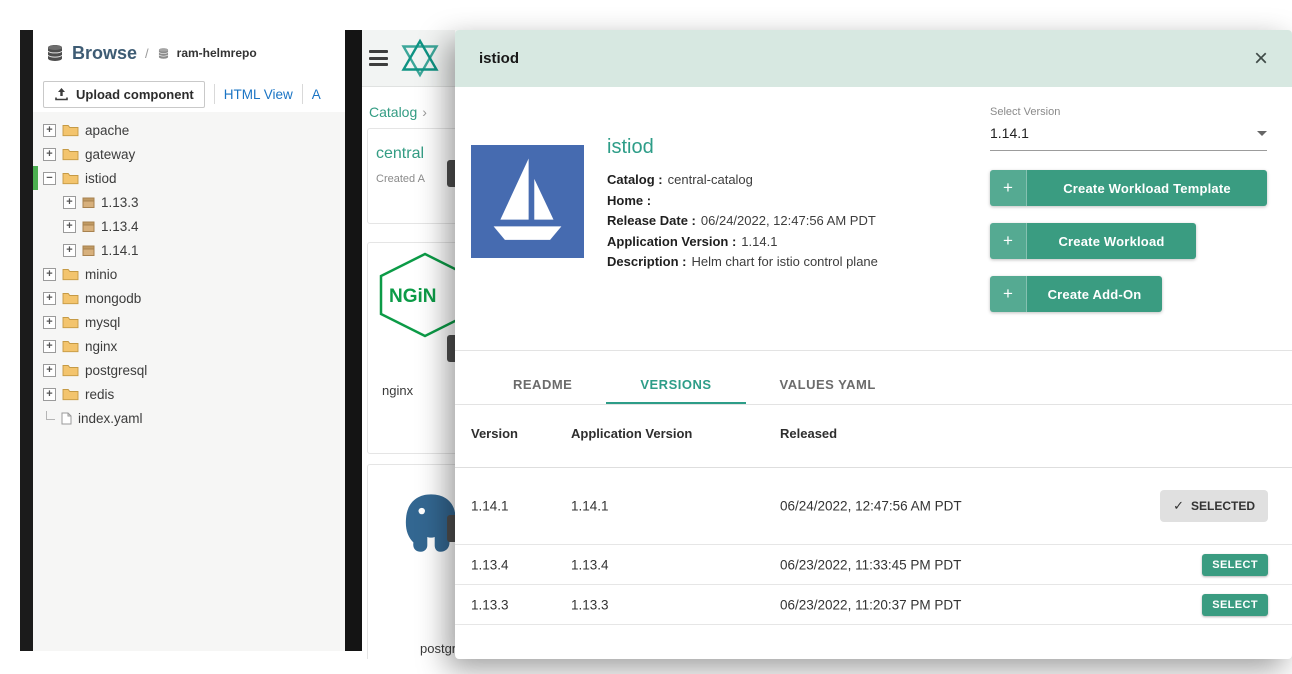 The width and height of the screenshot is (1292, 674). I want to click on tree-item-label: nginx, so click(101, 346).